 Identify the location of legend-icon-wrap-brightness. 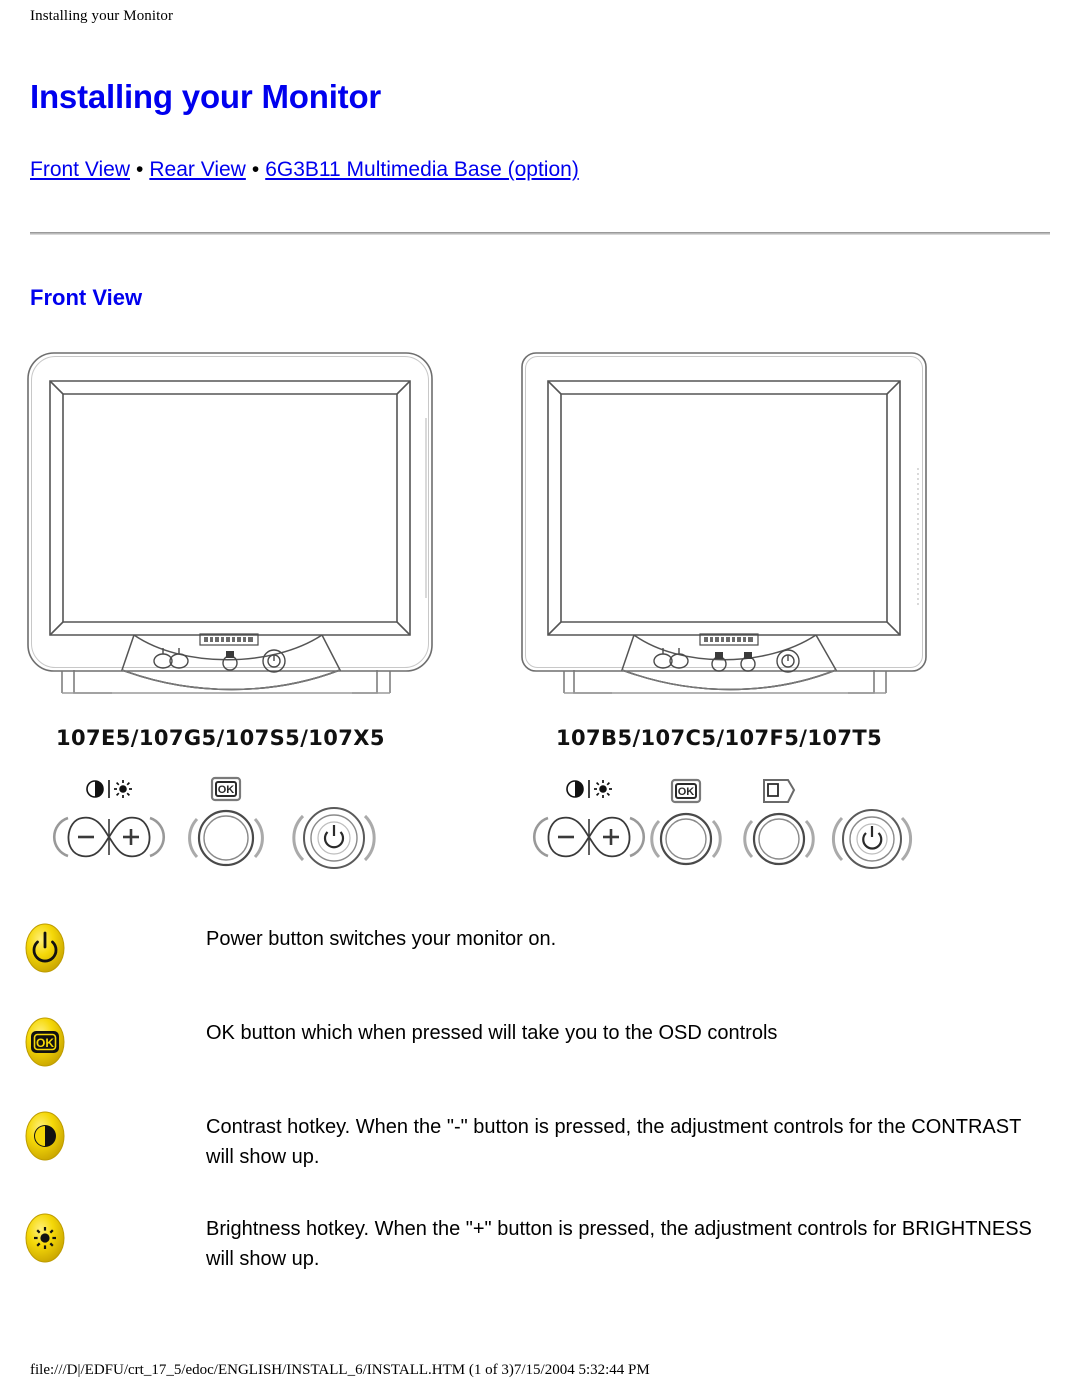
(53, 1237).